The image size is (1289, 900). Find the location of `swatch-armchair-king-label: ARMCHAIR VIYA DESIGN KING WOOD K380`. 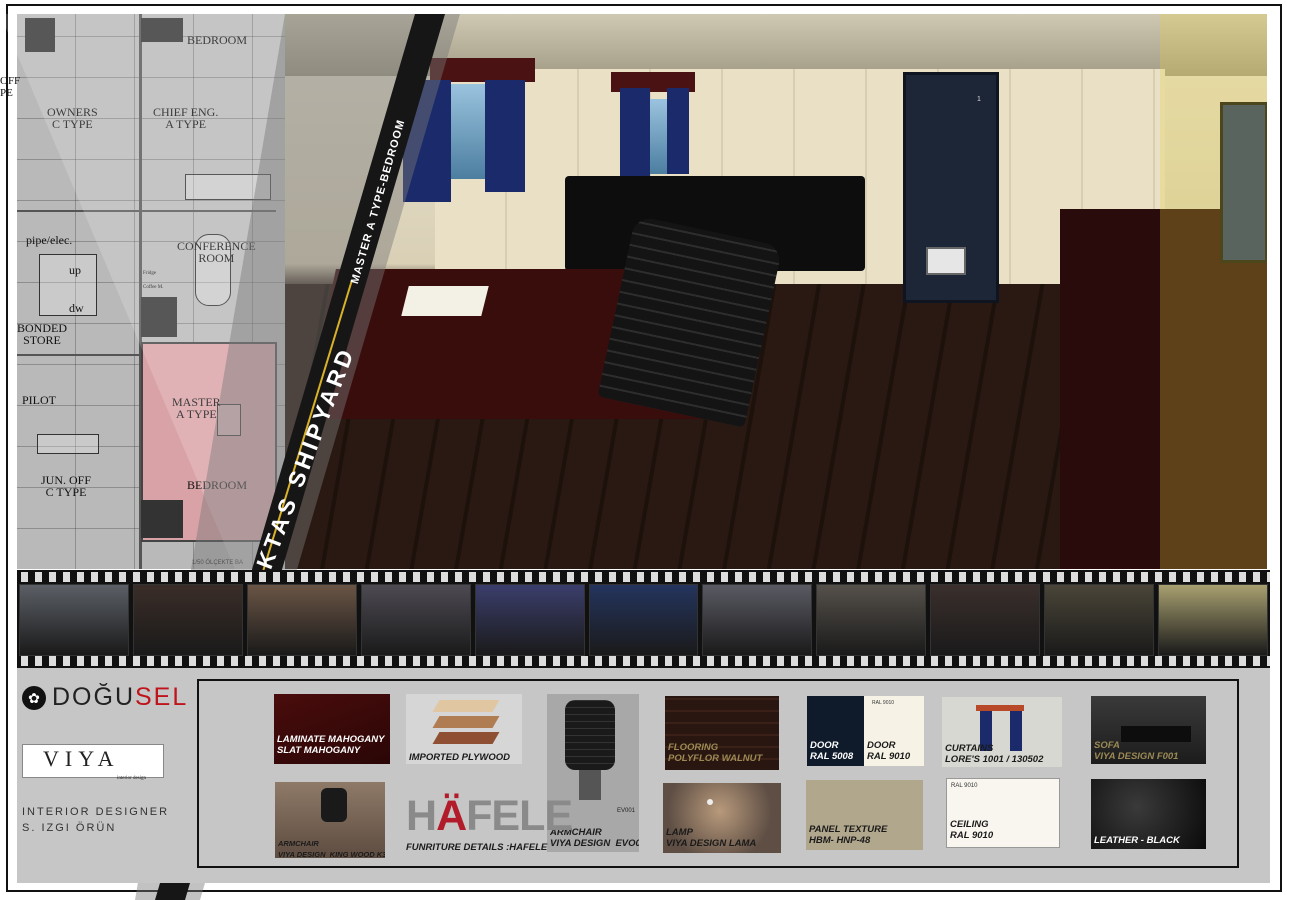

swatch-armchair-king-label: ARMCHAIR VIYA DESIGN KING WOOD K380 is located at coordinates (331, 848).